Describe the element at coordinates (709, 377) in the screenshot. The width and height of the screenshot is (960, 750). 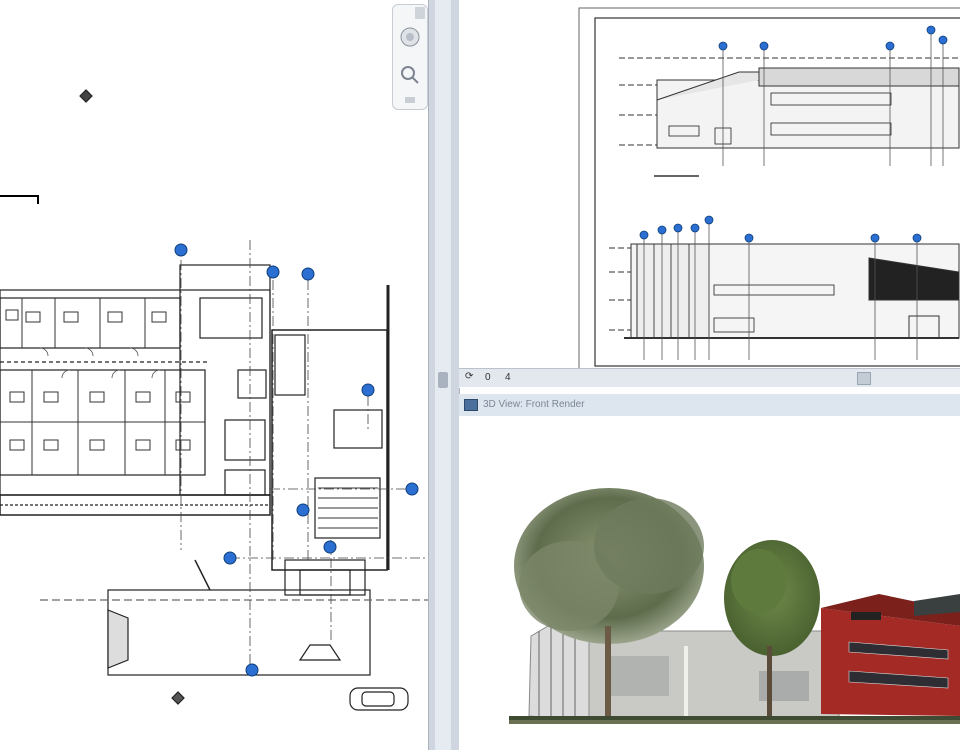
I see `elevation-view-controls: ⟳ 0 4` at that location.